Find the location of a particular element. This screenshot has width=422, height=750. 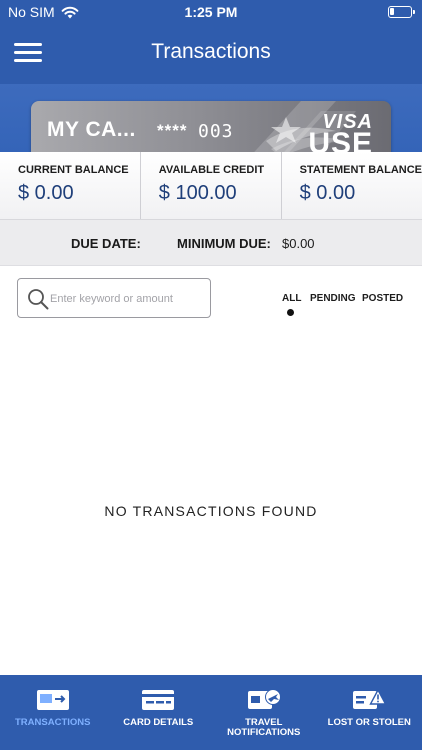

filter-tabs: ALL PENDING POSTED is located at coordinates (211, 308).